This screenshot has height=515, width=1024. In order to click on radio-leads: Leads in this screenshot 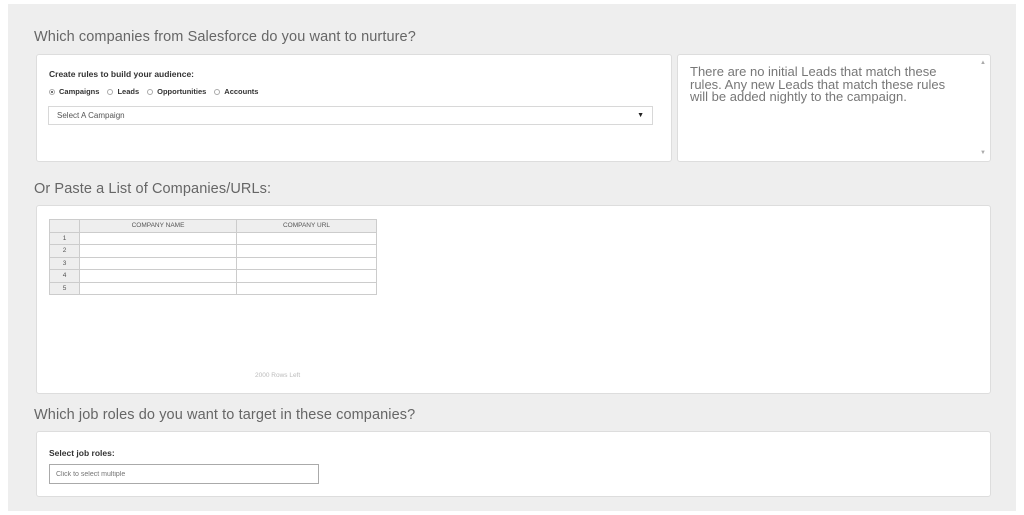, I will do `click(123, 91)`.